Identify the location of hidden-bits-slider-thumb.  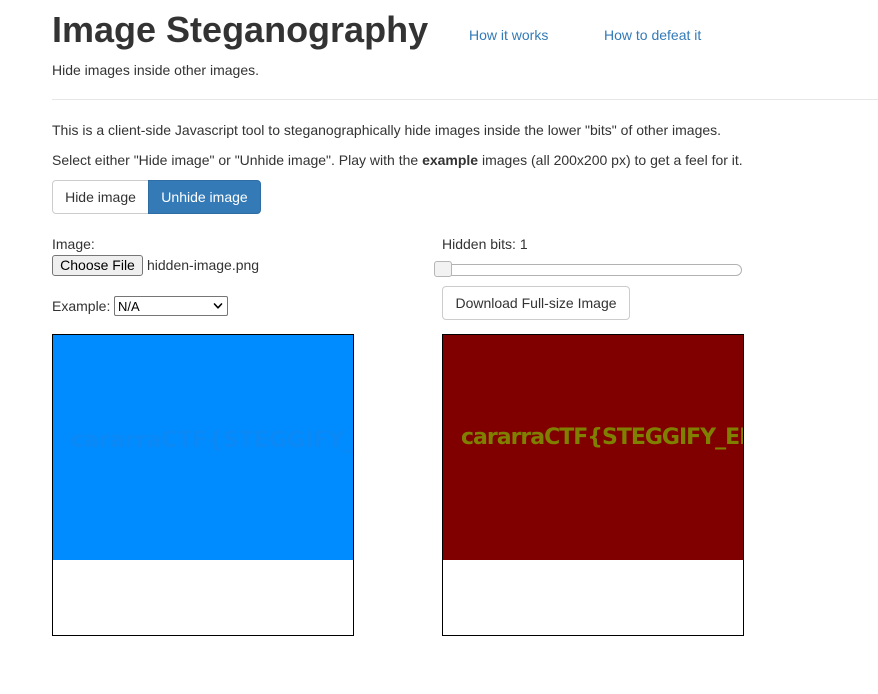
(443, 269).